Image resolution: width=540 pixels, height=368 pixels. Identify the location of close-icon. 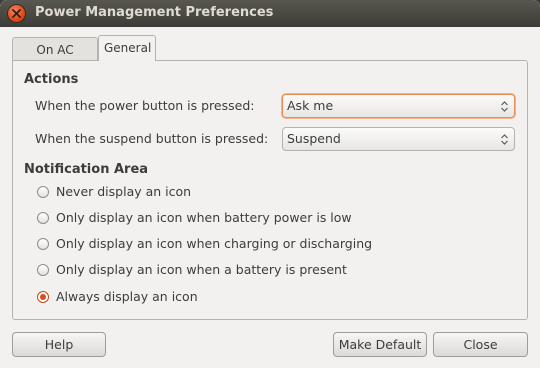
(16, 13).